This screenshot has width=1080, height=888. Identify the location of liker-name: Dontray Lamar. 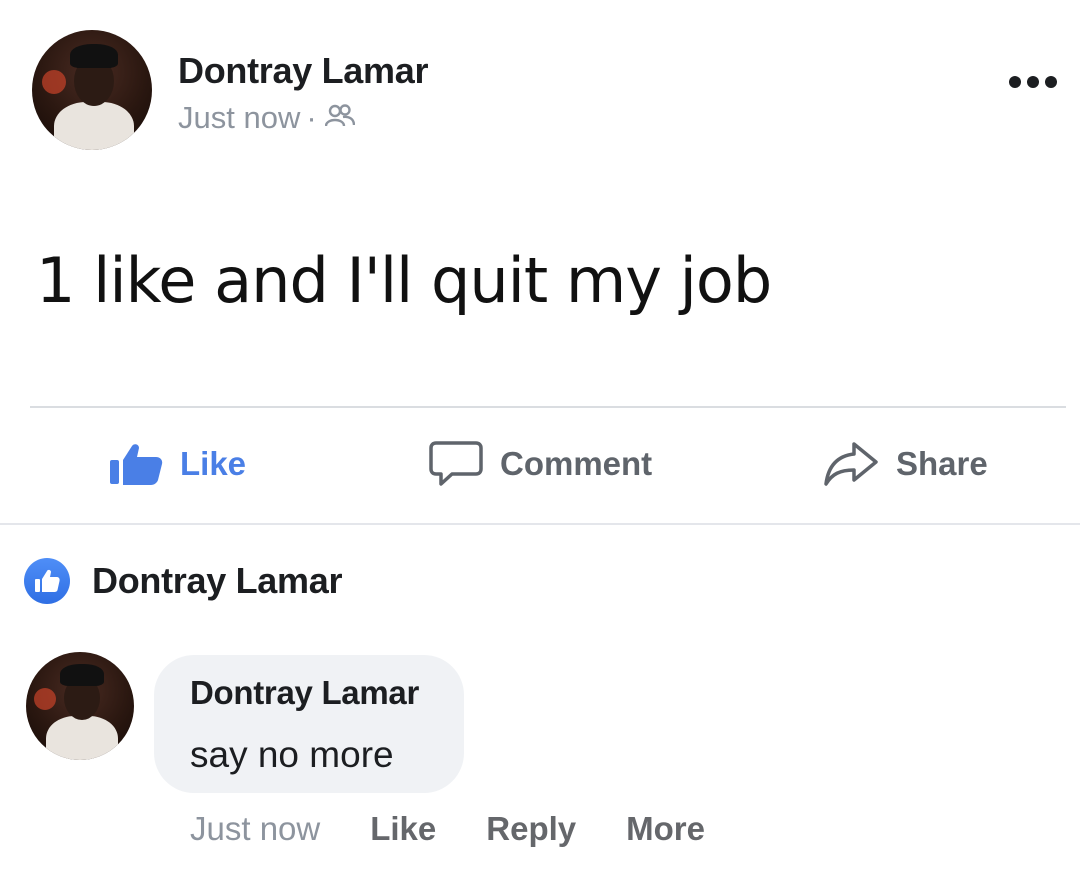
(217, 581).